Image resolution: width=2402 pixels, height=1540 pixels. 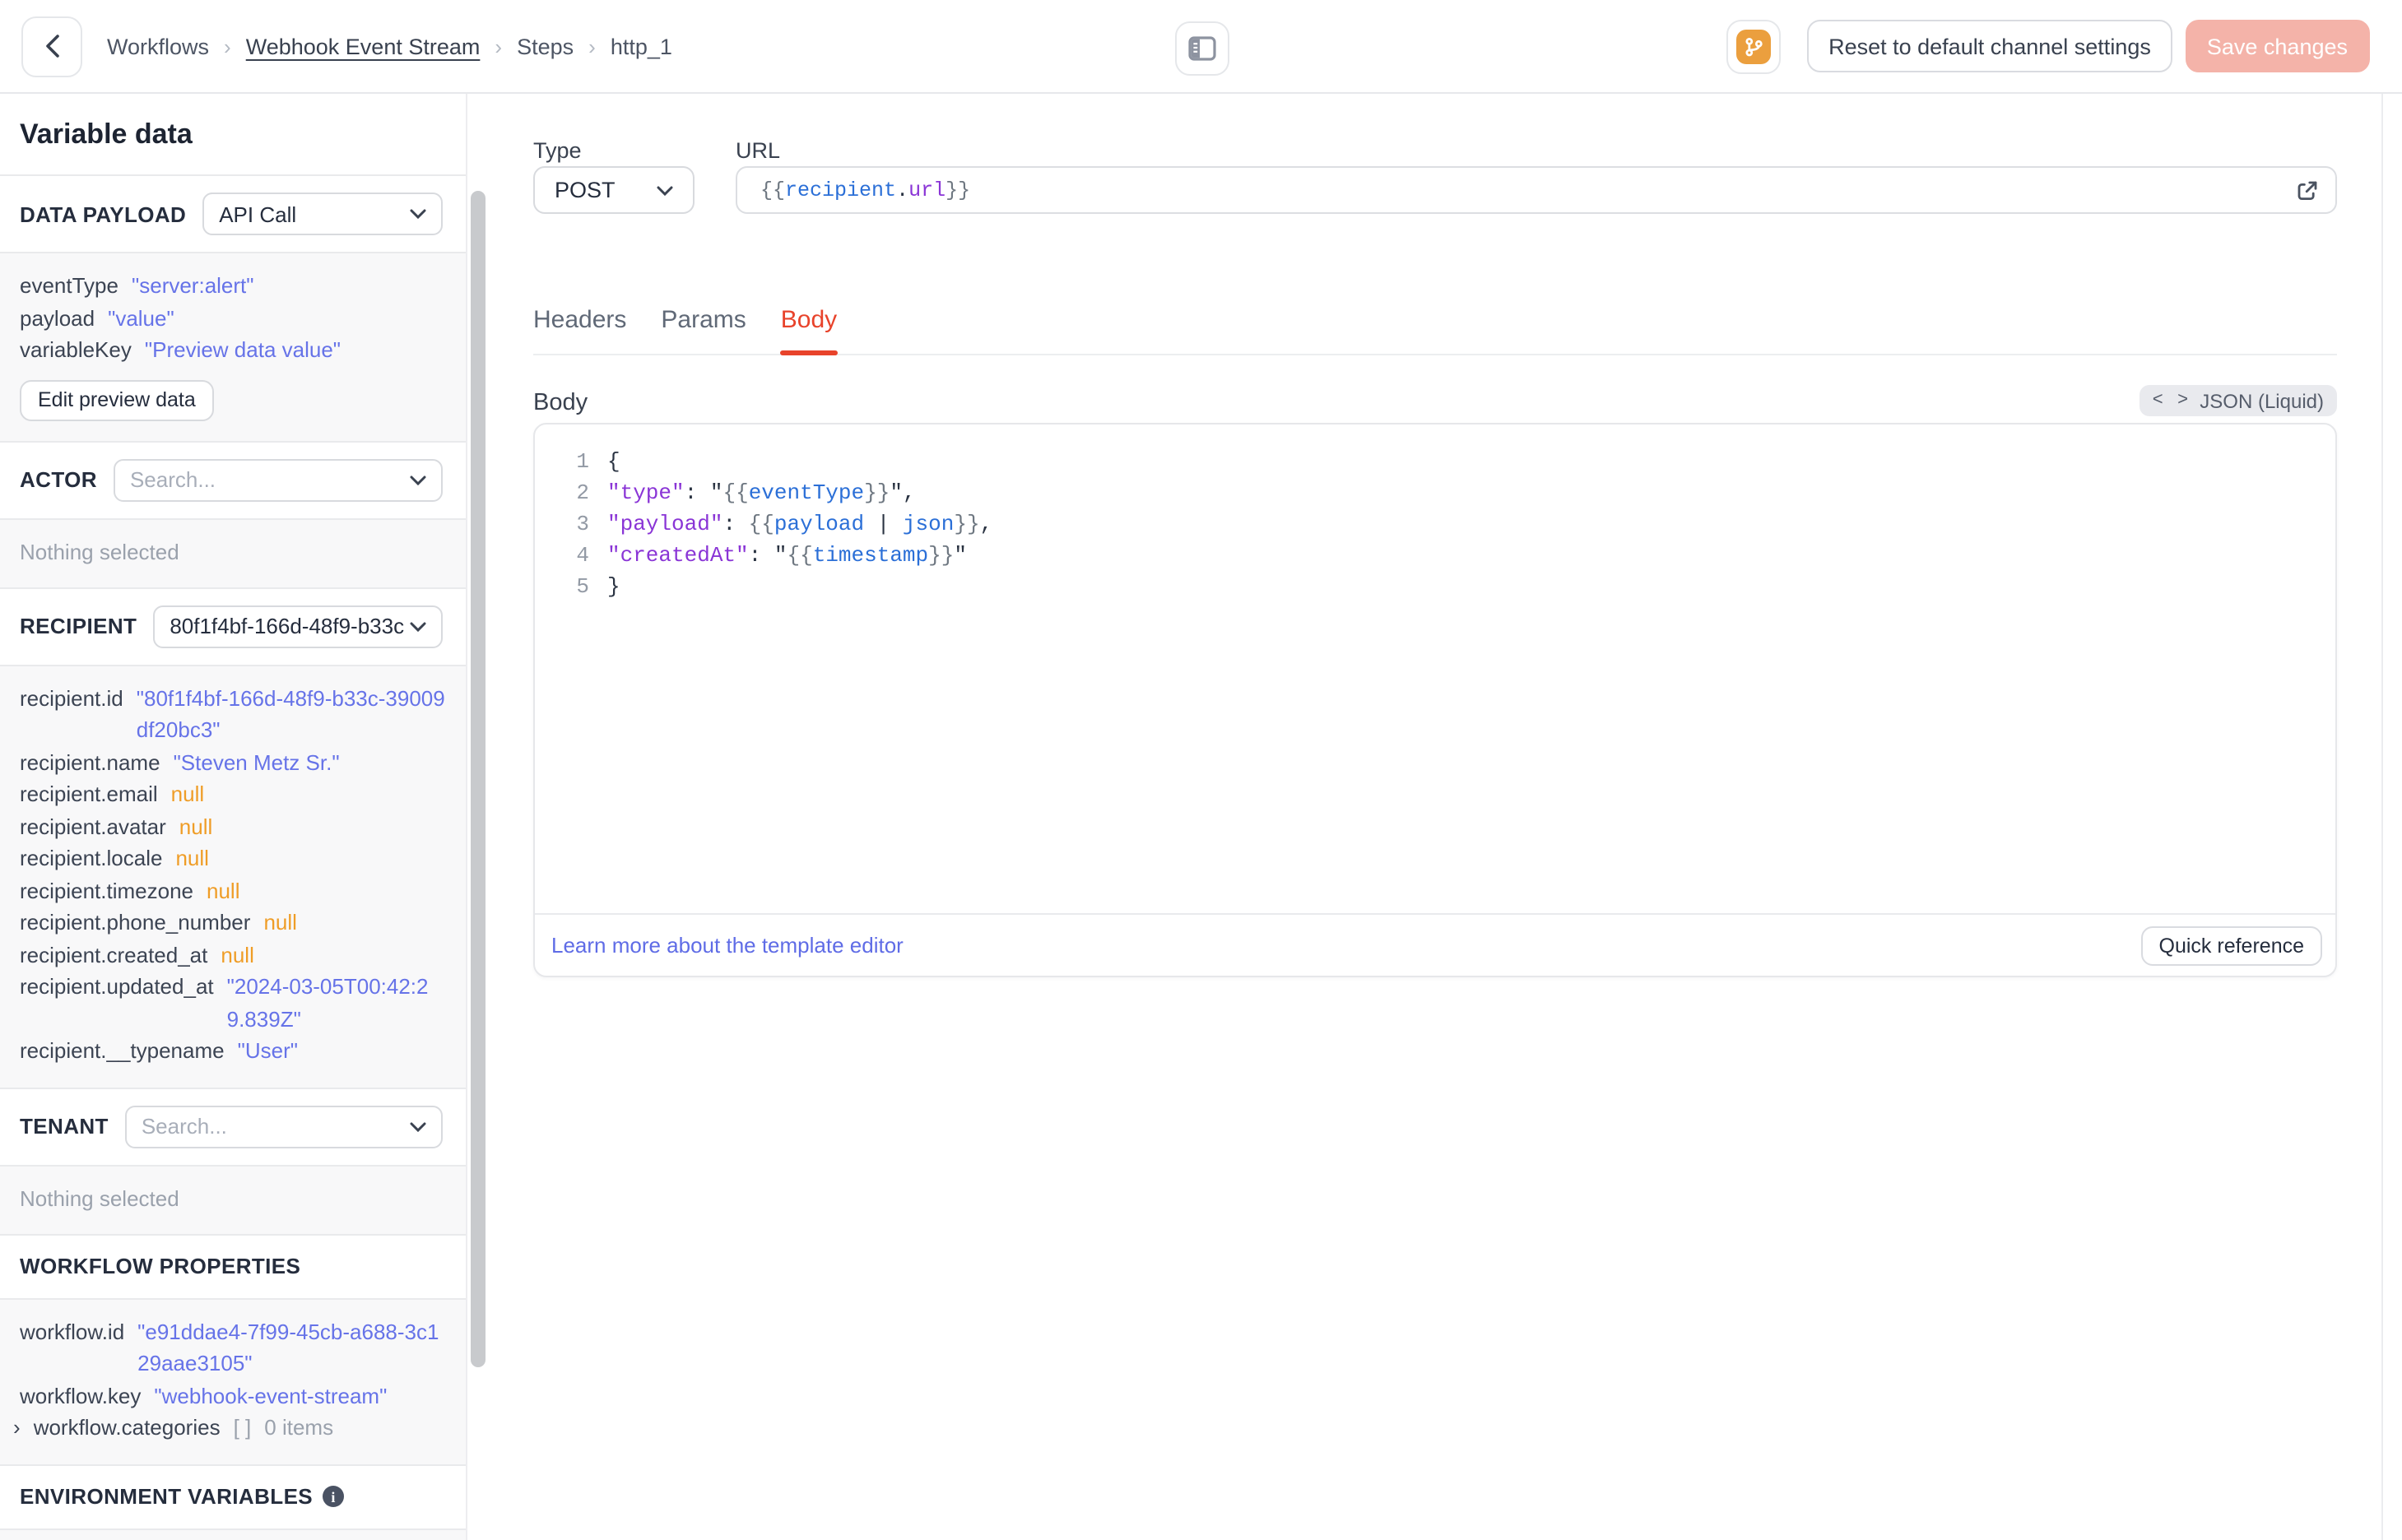 What do you see at coordinates (233, 318) in the screenshot?
I see `kv-row: payload "value"` at bounding box center [233, 318].